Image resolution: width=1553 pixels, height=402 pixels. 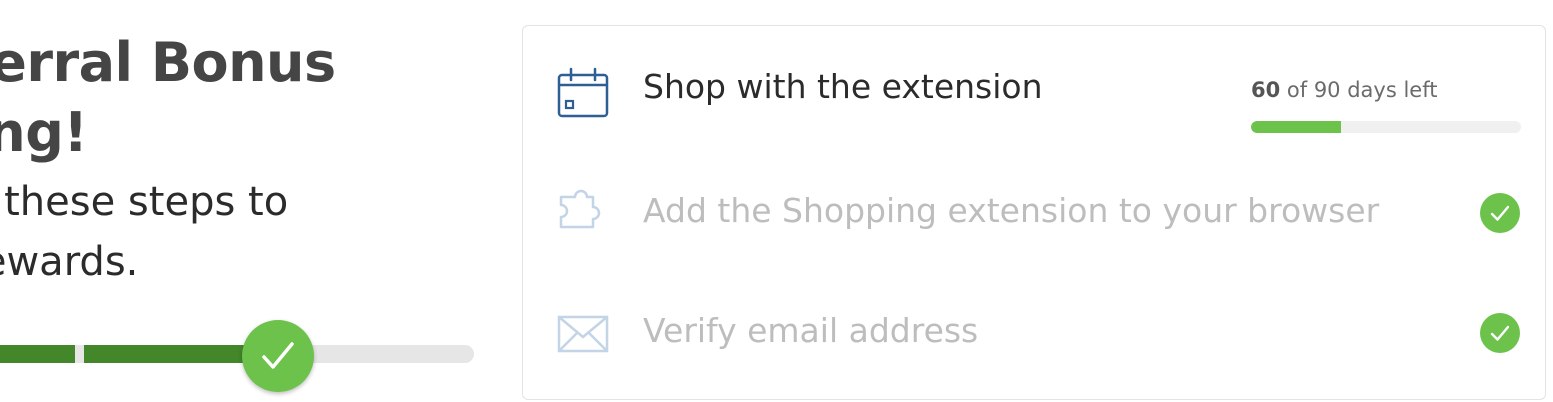 What do you see at coordinates (1266, 90) in the screenshot?
I see `days-used: 60` at bounding box center [1266, 90].